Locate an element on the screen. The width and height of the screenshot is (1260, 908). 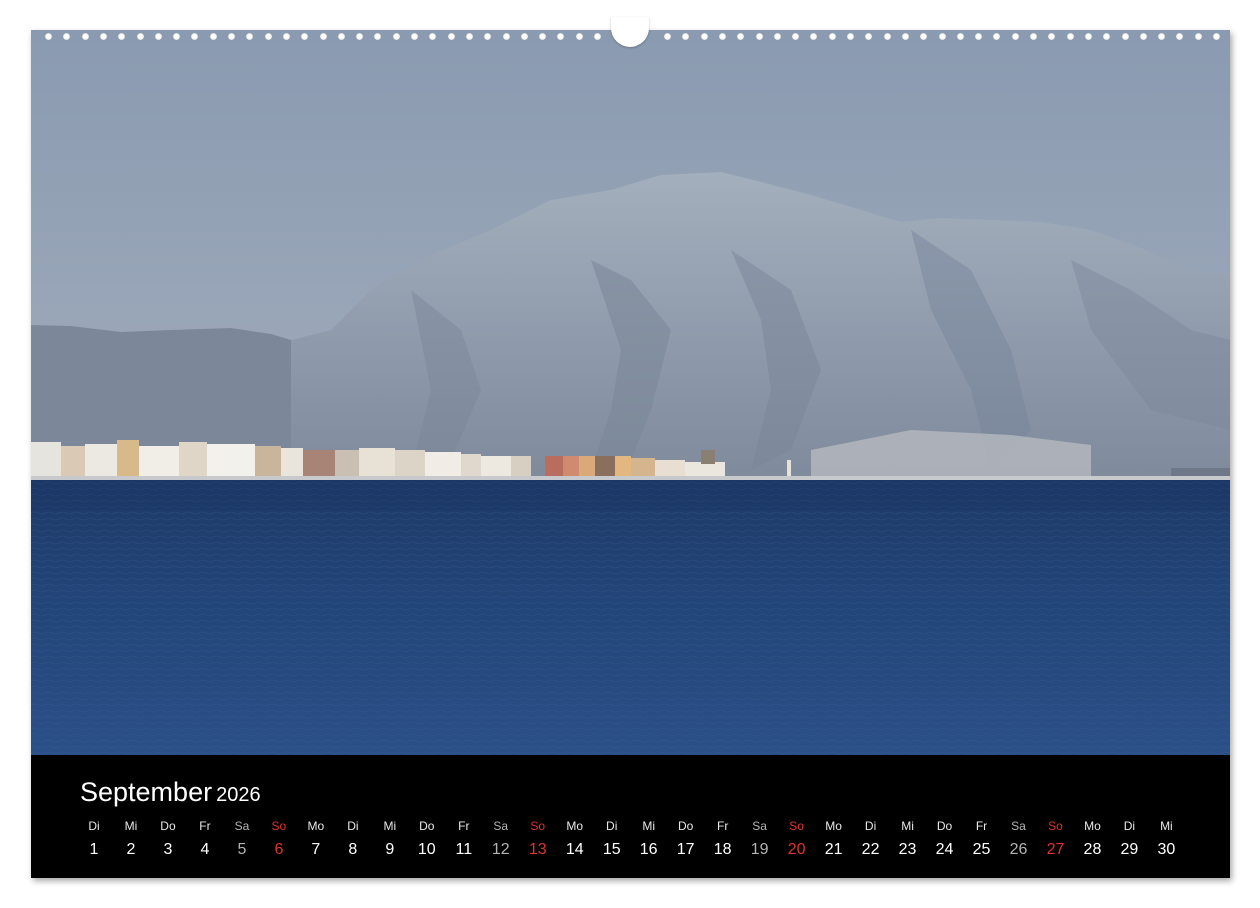
day-number: 2 is located at coordinates (131, 849).